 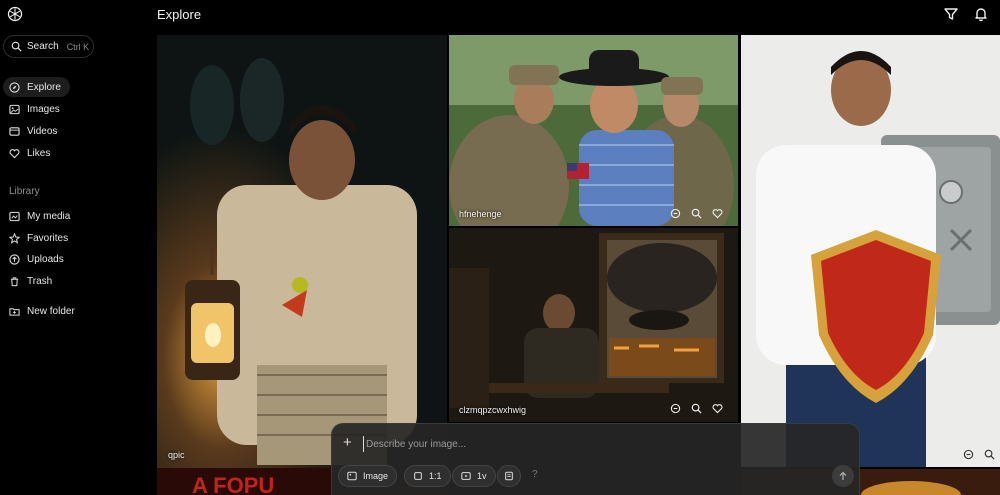 I want to click on presets-button, so click(x=509, y=476).